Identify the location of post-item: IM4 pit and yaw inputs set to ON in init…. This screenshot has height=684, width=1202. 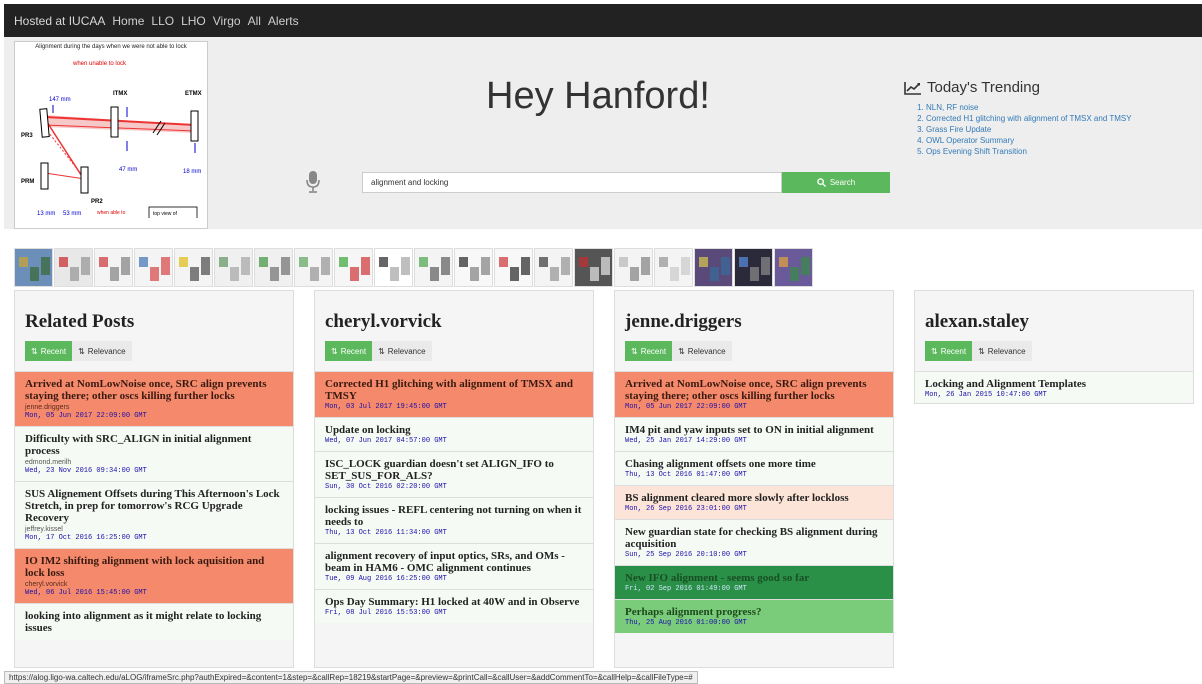
(754, 434).